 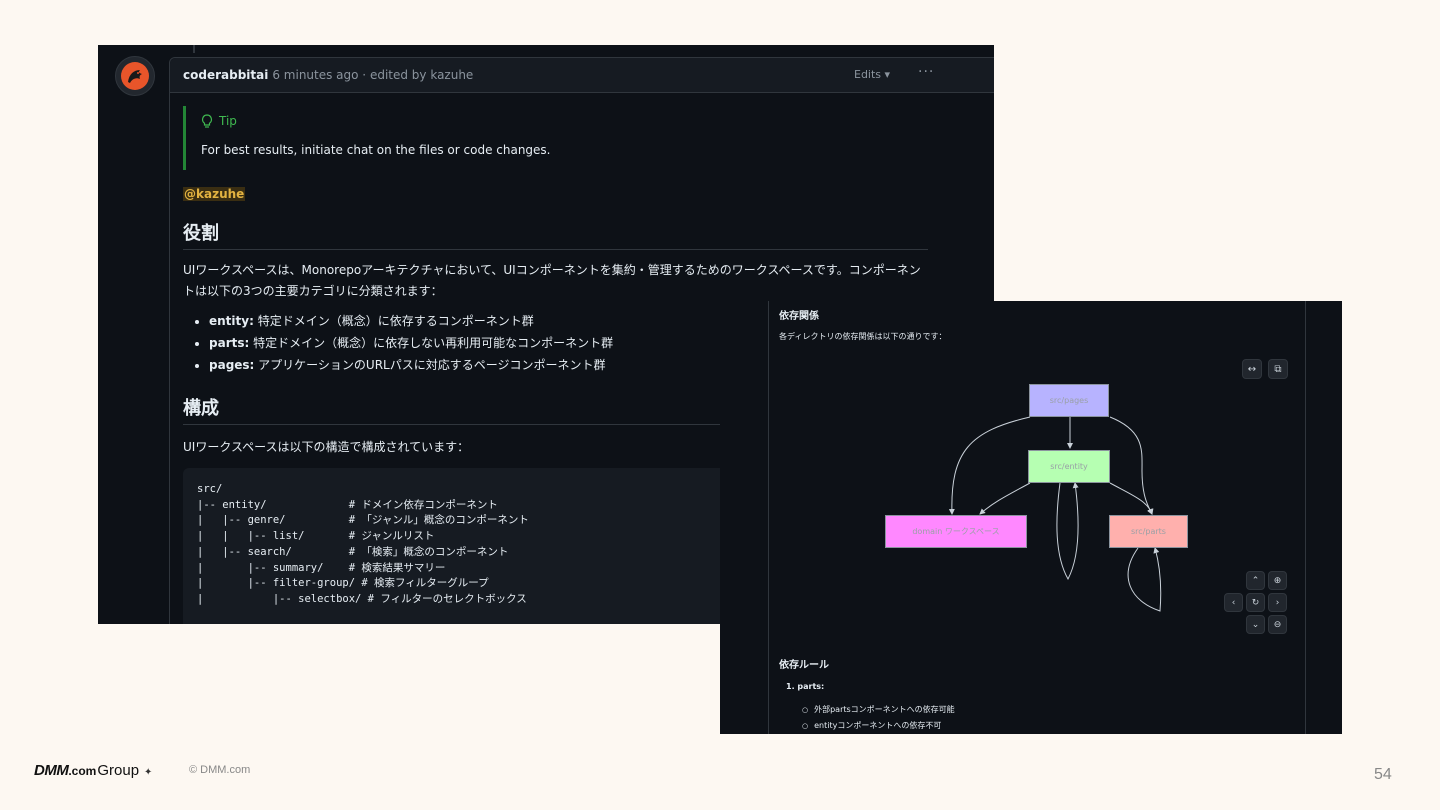 What do you see at coordinates (118, 770) in the screenshot?
I see `logo-group: Group` at bounding box center [118, 770].